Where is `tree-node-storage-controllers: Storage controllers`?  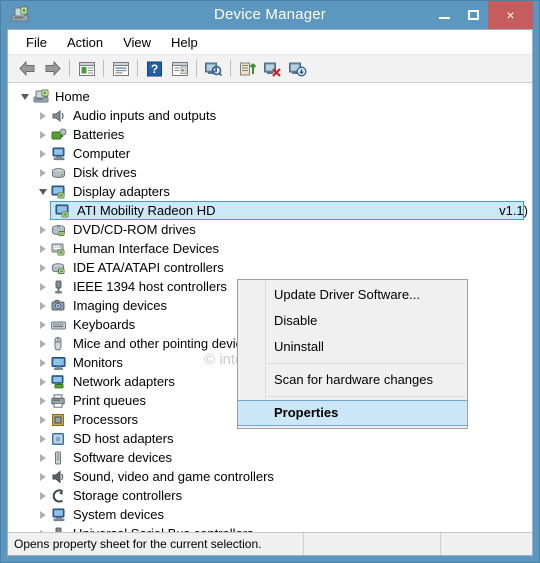 tree-node-storage-controllers: Storage controllers is located at coordinates (270, 495).